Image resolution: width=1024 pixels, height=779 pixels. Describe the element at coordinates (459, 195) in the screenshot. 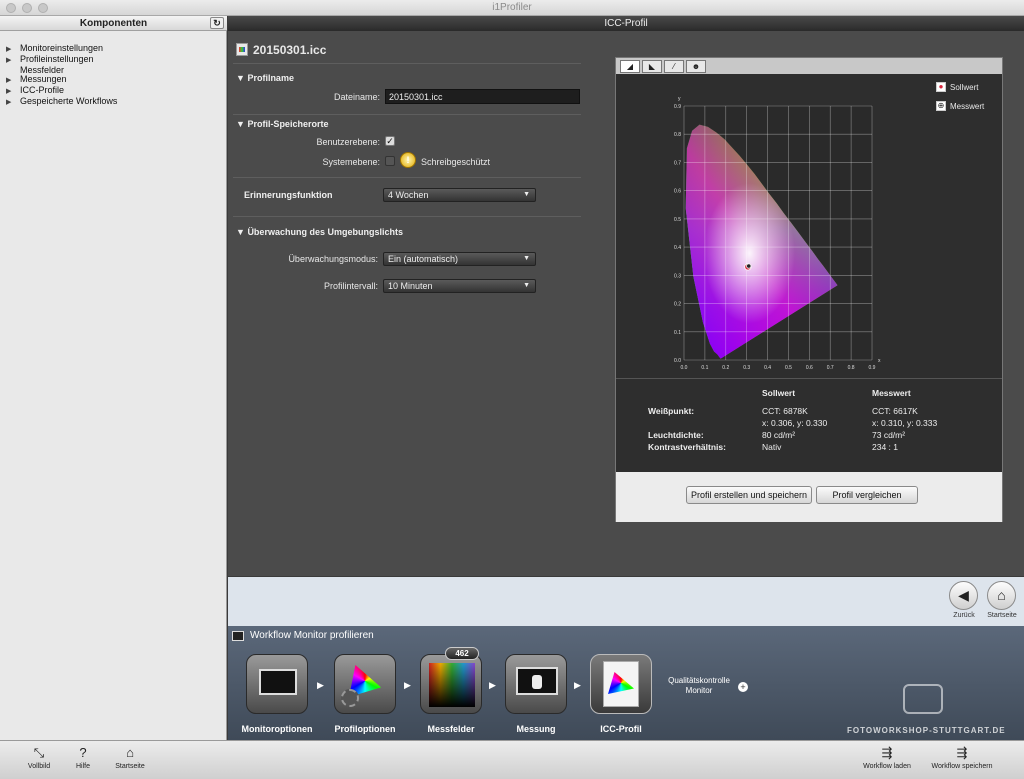

I see `erinnerung-dropdown: 4 Wochen ▼` at that location.